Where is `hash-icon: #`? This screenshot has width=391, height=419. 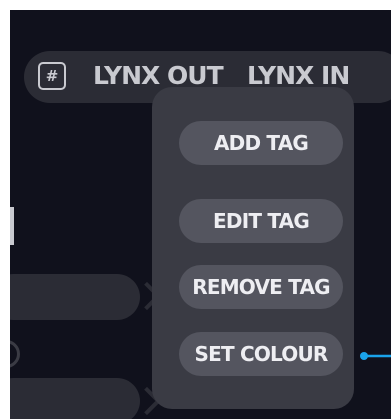
hash-icon: # is located at coordinates (52, 76).